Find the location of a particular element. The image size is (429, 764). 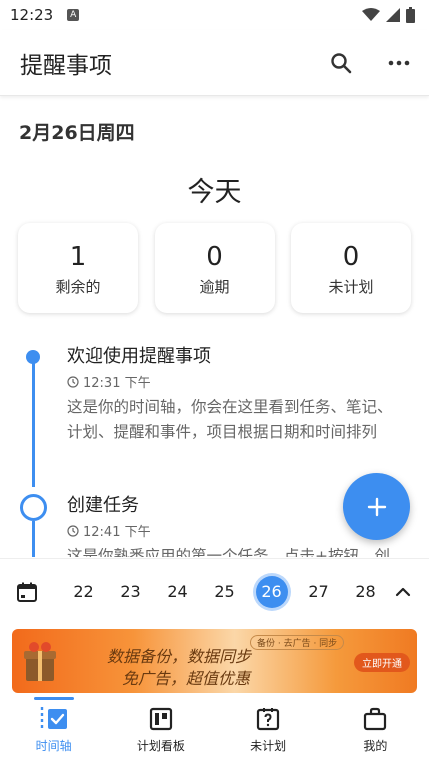

search-icon is located at coordinates (341, 62).